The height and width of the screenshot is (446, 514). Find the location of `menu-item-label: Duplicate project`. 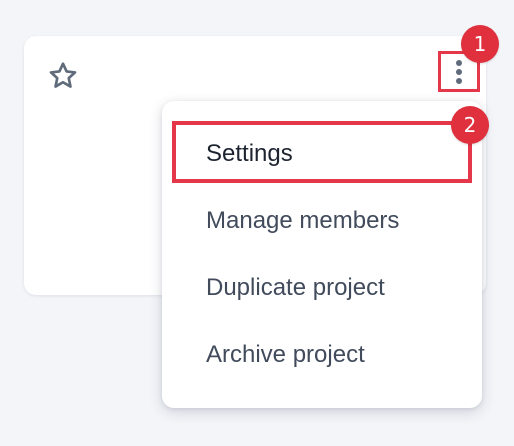

menu-item-label: Duplicate project is located at coordinates (295, 287).